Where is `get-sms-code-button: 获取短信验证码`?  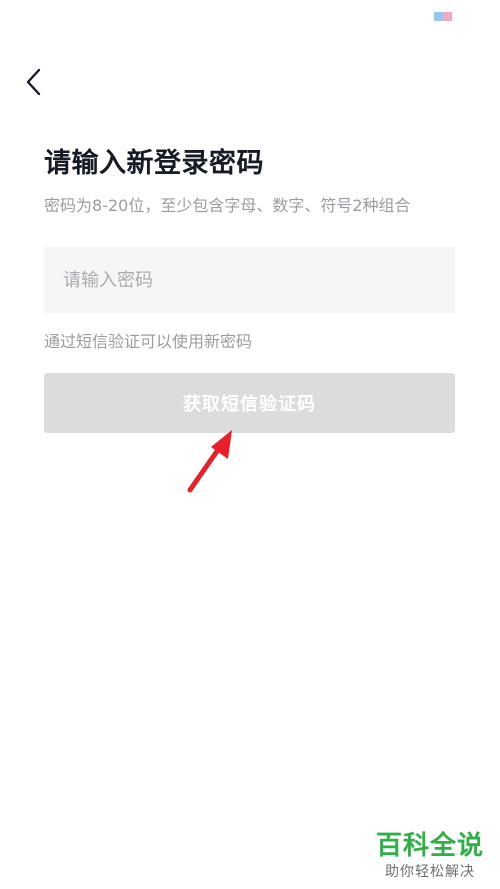 get-sms-code-button: 获取短信验证码 is located at coordinates (249, 403).